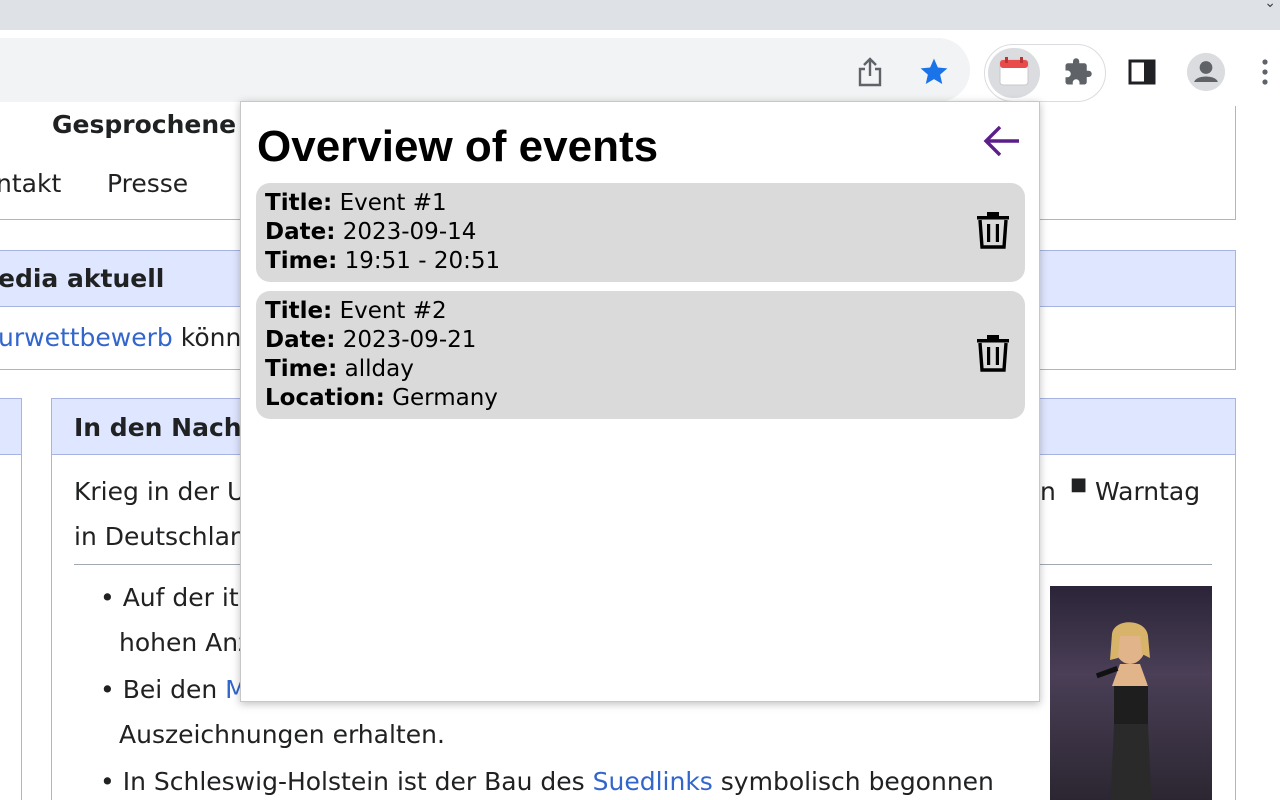 The height and width of the screenshot is (800, 1280). I want to click on bullet-3-link: Suedlinks, so click(653, 781).